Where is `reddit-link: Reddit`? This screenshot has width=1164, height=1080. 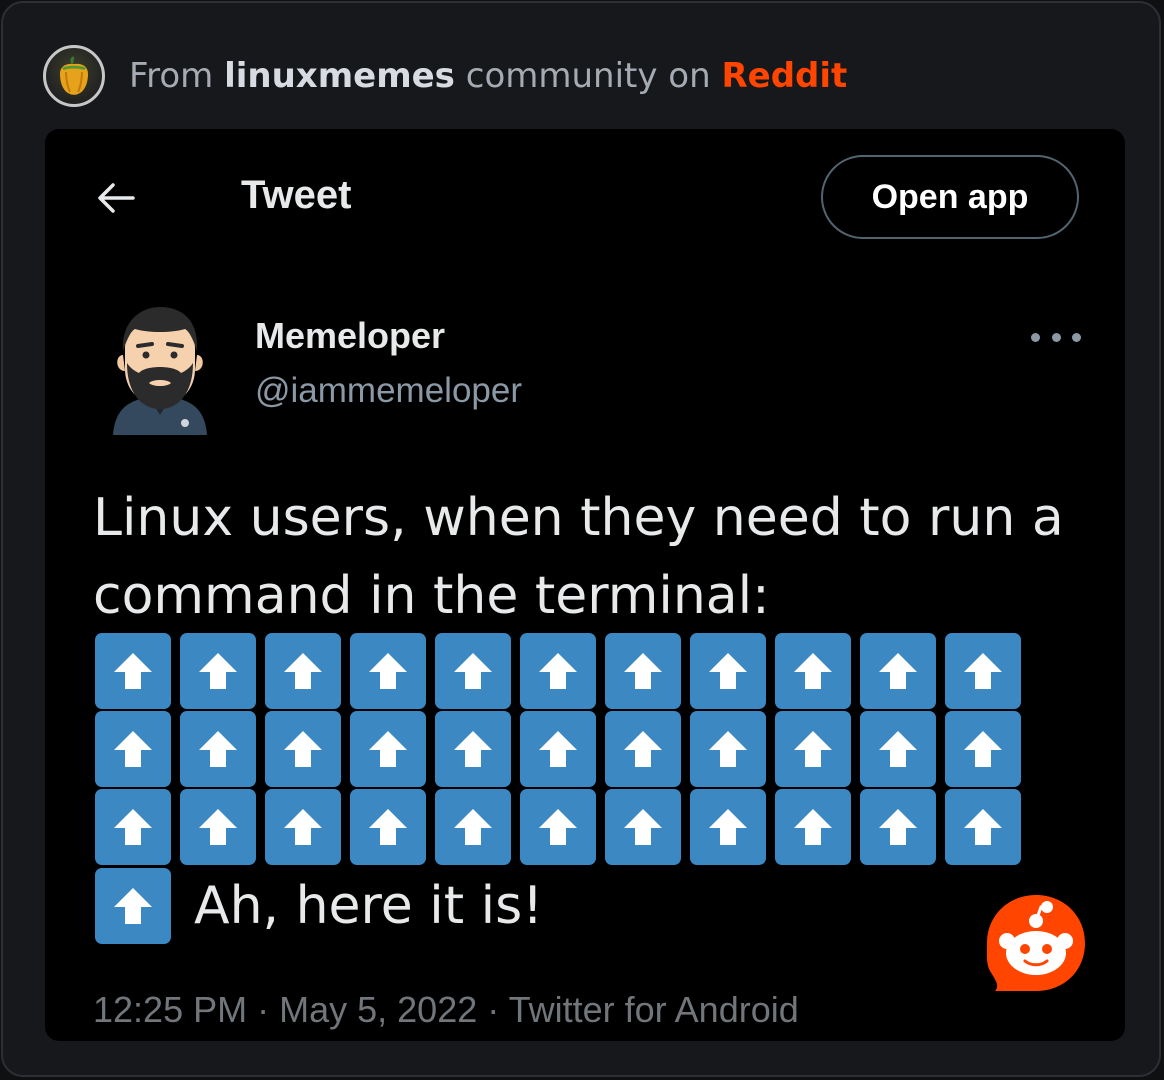
reddit-link: Reddit is located at coordinates (784, 76).